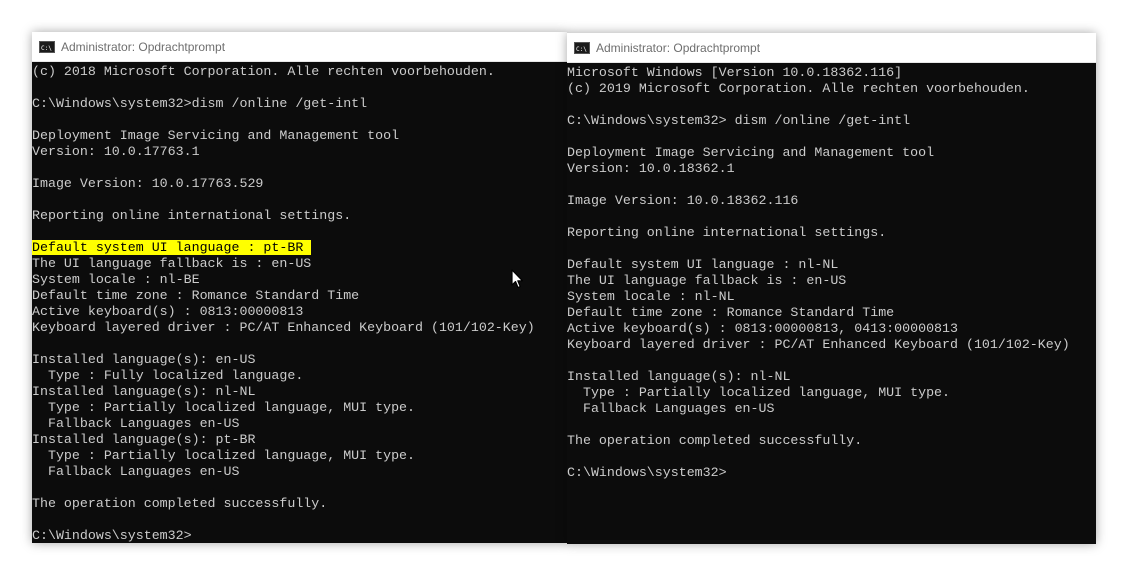 Image resolution: width=1128 pixels, height=575 pixels. I want to click on console-line: Active keyboard(s) : 0813:00000813, so click(168, 311).